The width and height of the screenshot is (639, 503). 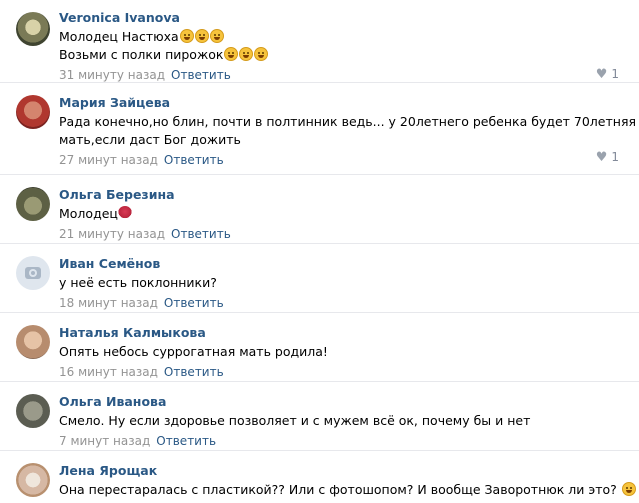 I want to click on comment-time: 21 минуту назад, so click(x=112, y=234).